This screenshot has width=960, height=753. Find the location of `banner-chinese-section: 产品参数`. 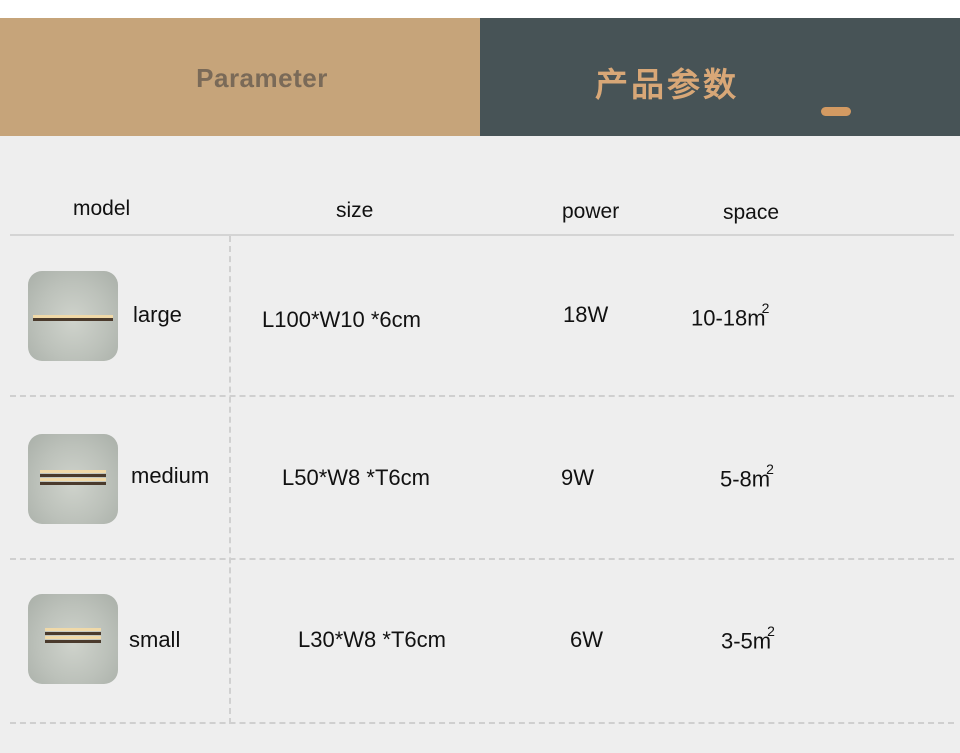

banner-chinese-section: 产品参数 is located at coordinates (720, 77).